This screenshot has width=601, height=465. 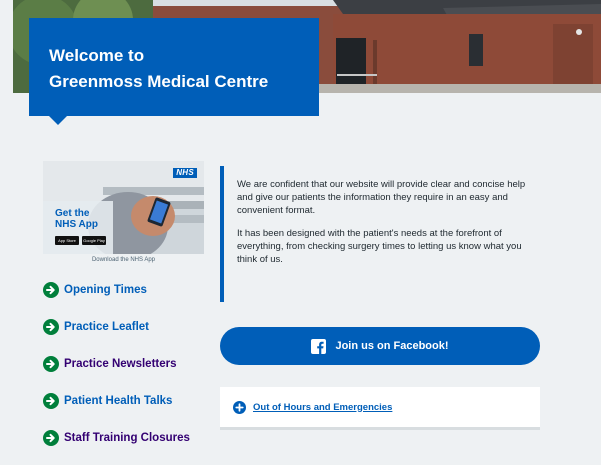 I want to click on side-link-label: Practice Leaflet, so click(x=107, y=327).